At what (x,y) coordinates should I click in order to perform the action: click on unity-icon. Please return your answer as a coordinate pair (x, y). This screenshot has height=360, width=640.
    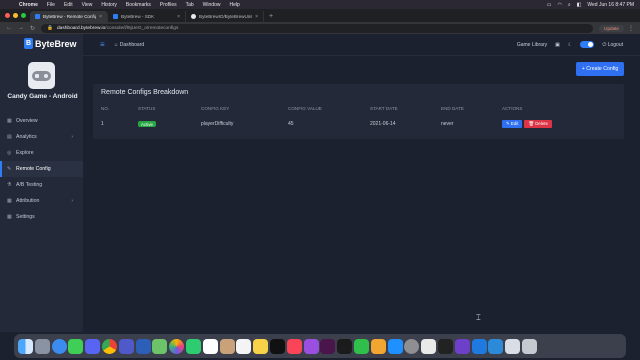
    Looking at the image, I should click on (429, 346).